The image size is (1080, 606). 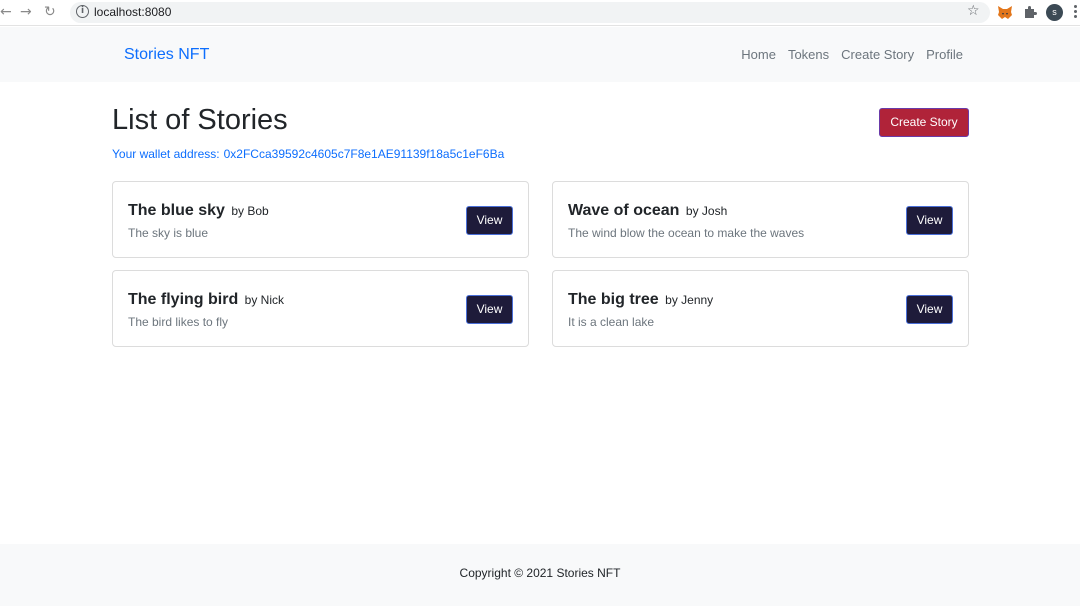 What do you see at coordinates (264, 300) in the screenshot?
I see `story-author: by Nick` at bounding box center [264, 300].